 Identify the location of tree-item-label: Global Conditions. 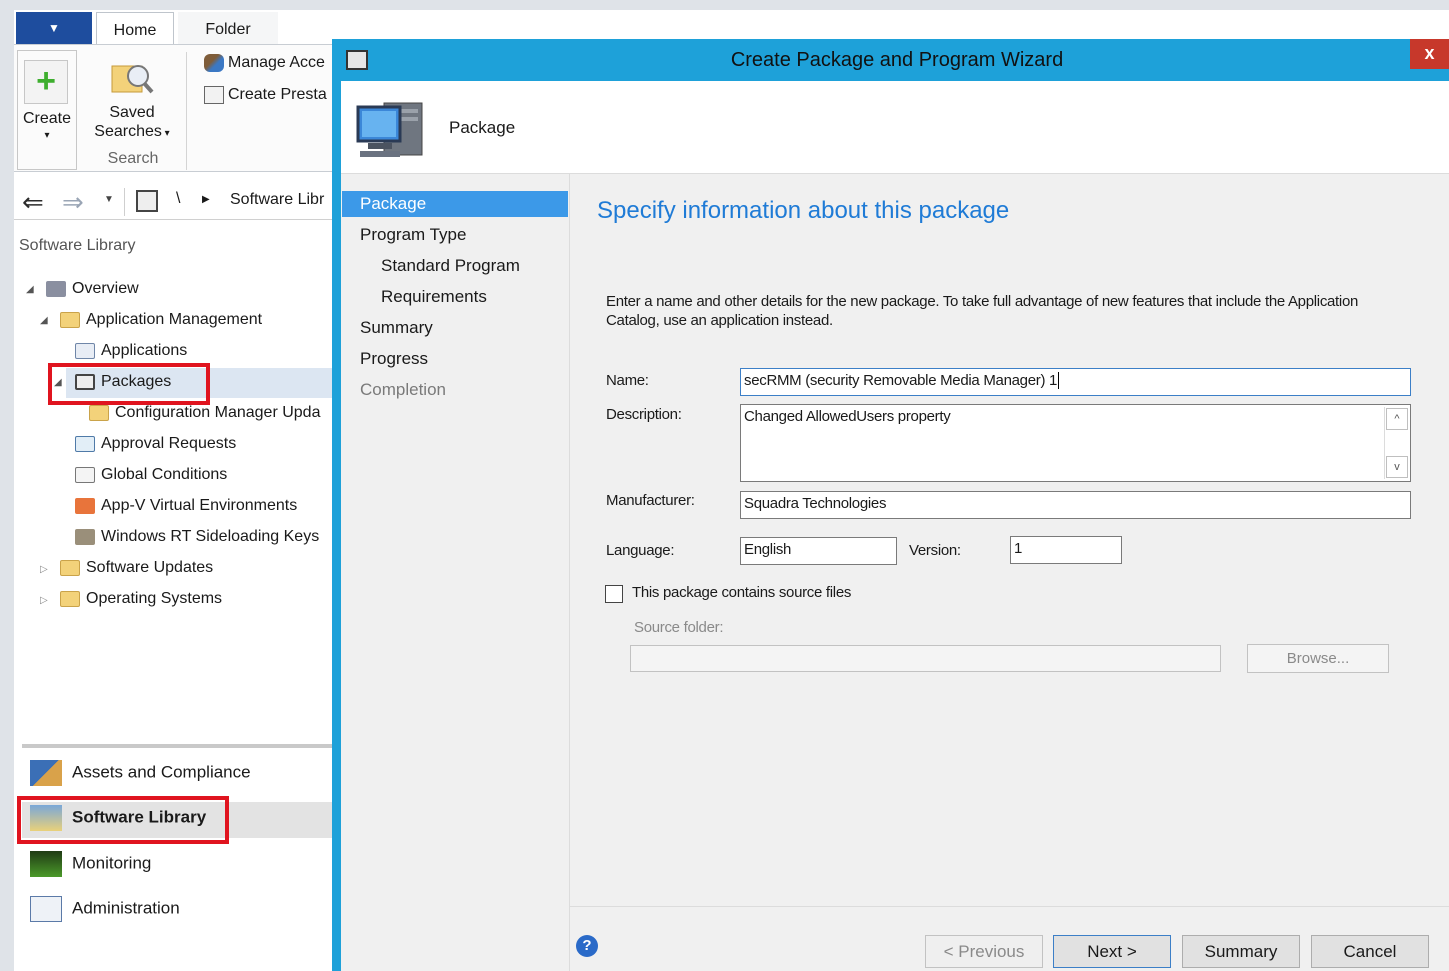
(164, 474).